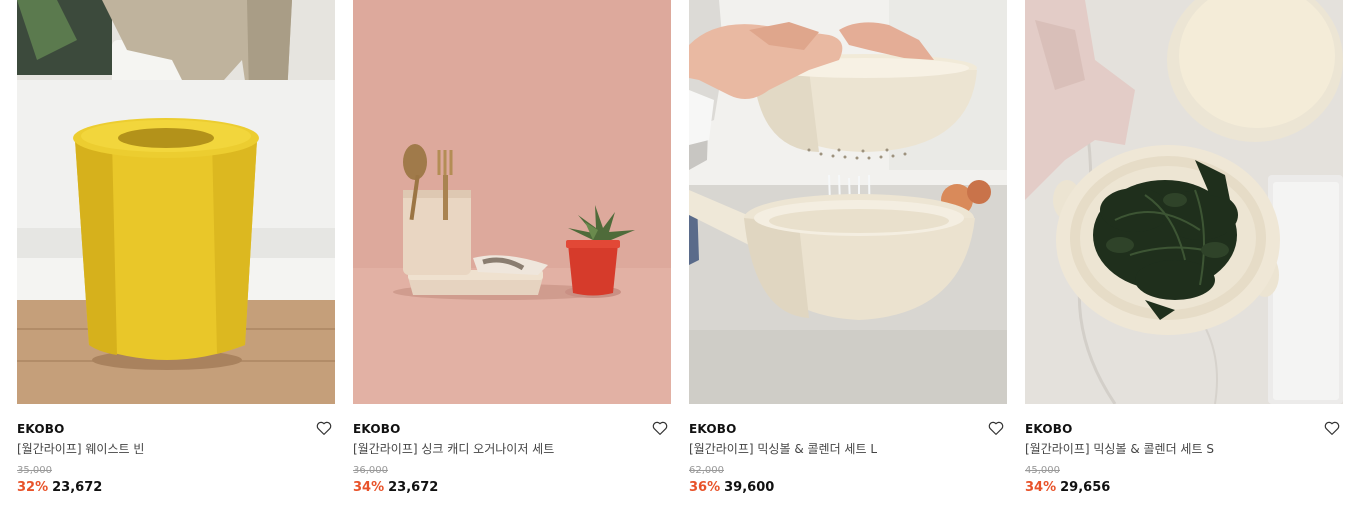  Describe the element at coordinates (1085, 487) in the screenshot. I see `sale-price: 29,656` at that location.